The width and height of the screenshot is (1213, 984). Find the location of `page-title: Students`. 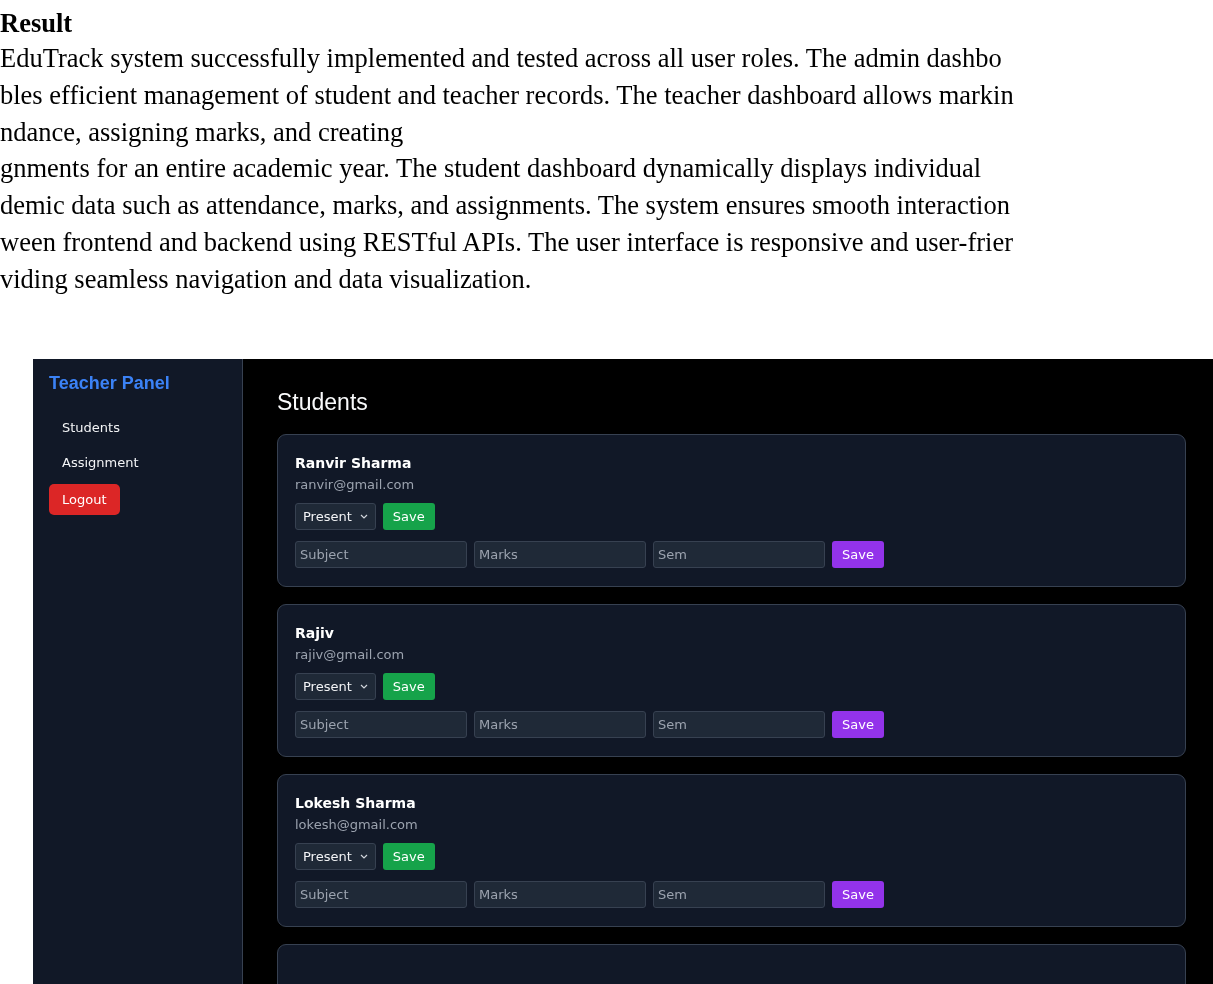

page-title: Students is located at coordinates (323, 402).